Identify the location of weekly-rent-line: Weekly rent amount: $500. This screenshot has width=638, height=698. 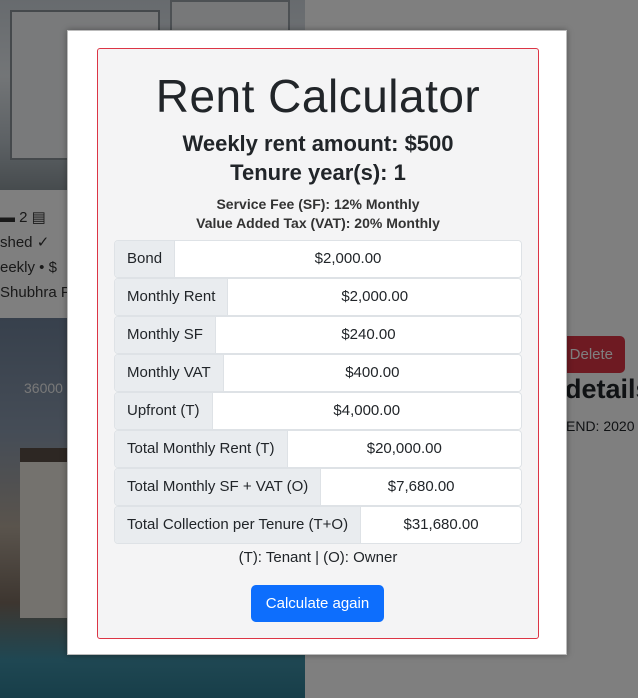
(318, 143).